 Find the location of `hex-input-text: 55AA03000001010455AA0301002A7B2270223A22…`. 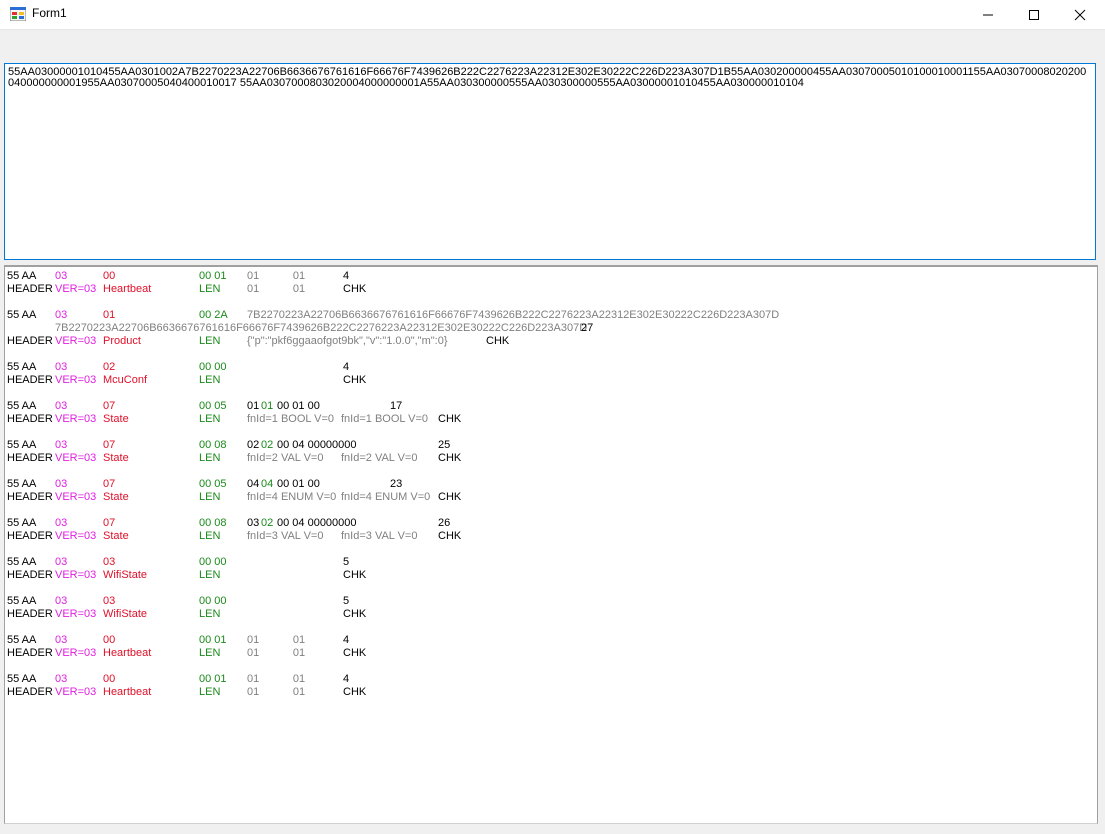

hex-input-text: 55AA03000001010455AA0301002A7B2270223A22… is located at coordinates (547, 77).